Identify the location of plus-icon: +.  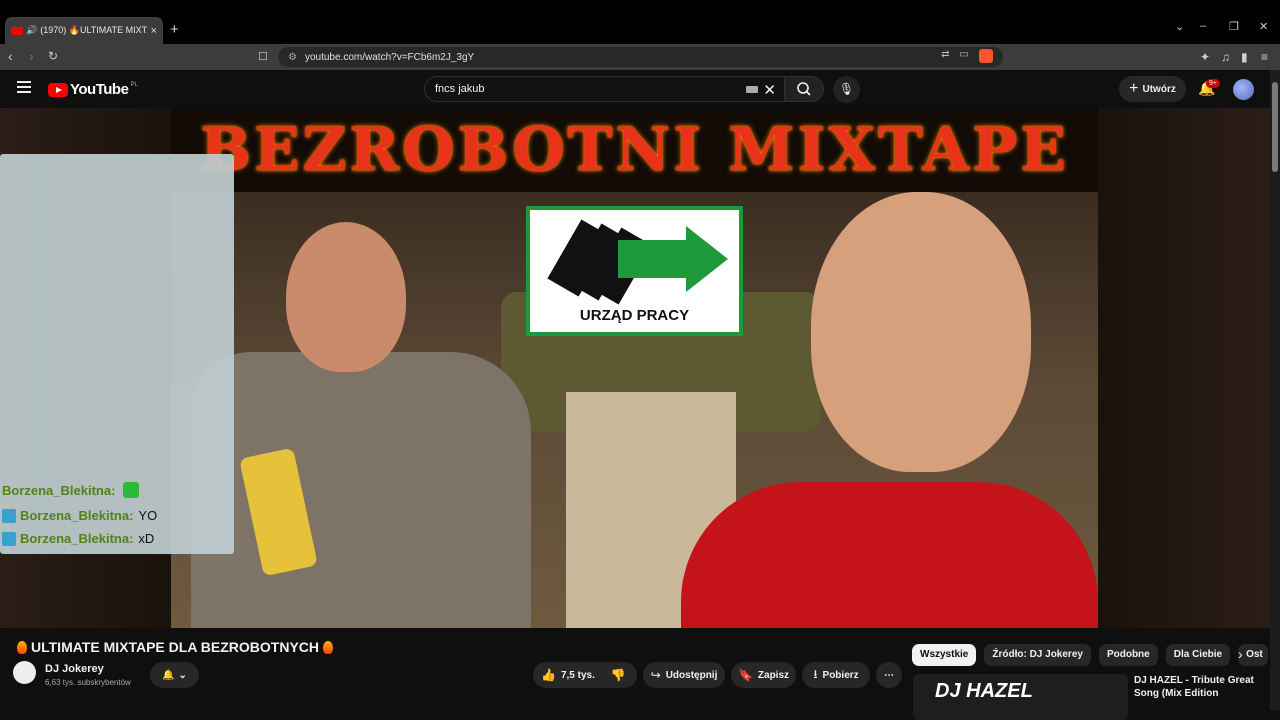
(1134, 88).